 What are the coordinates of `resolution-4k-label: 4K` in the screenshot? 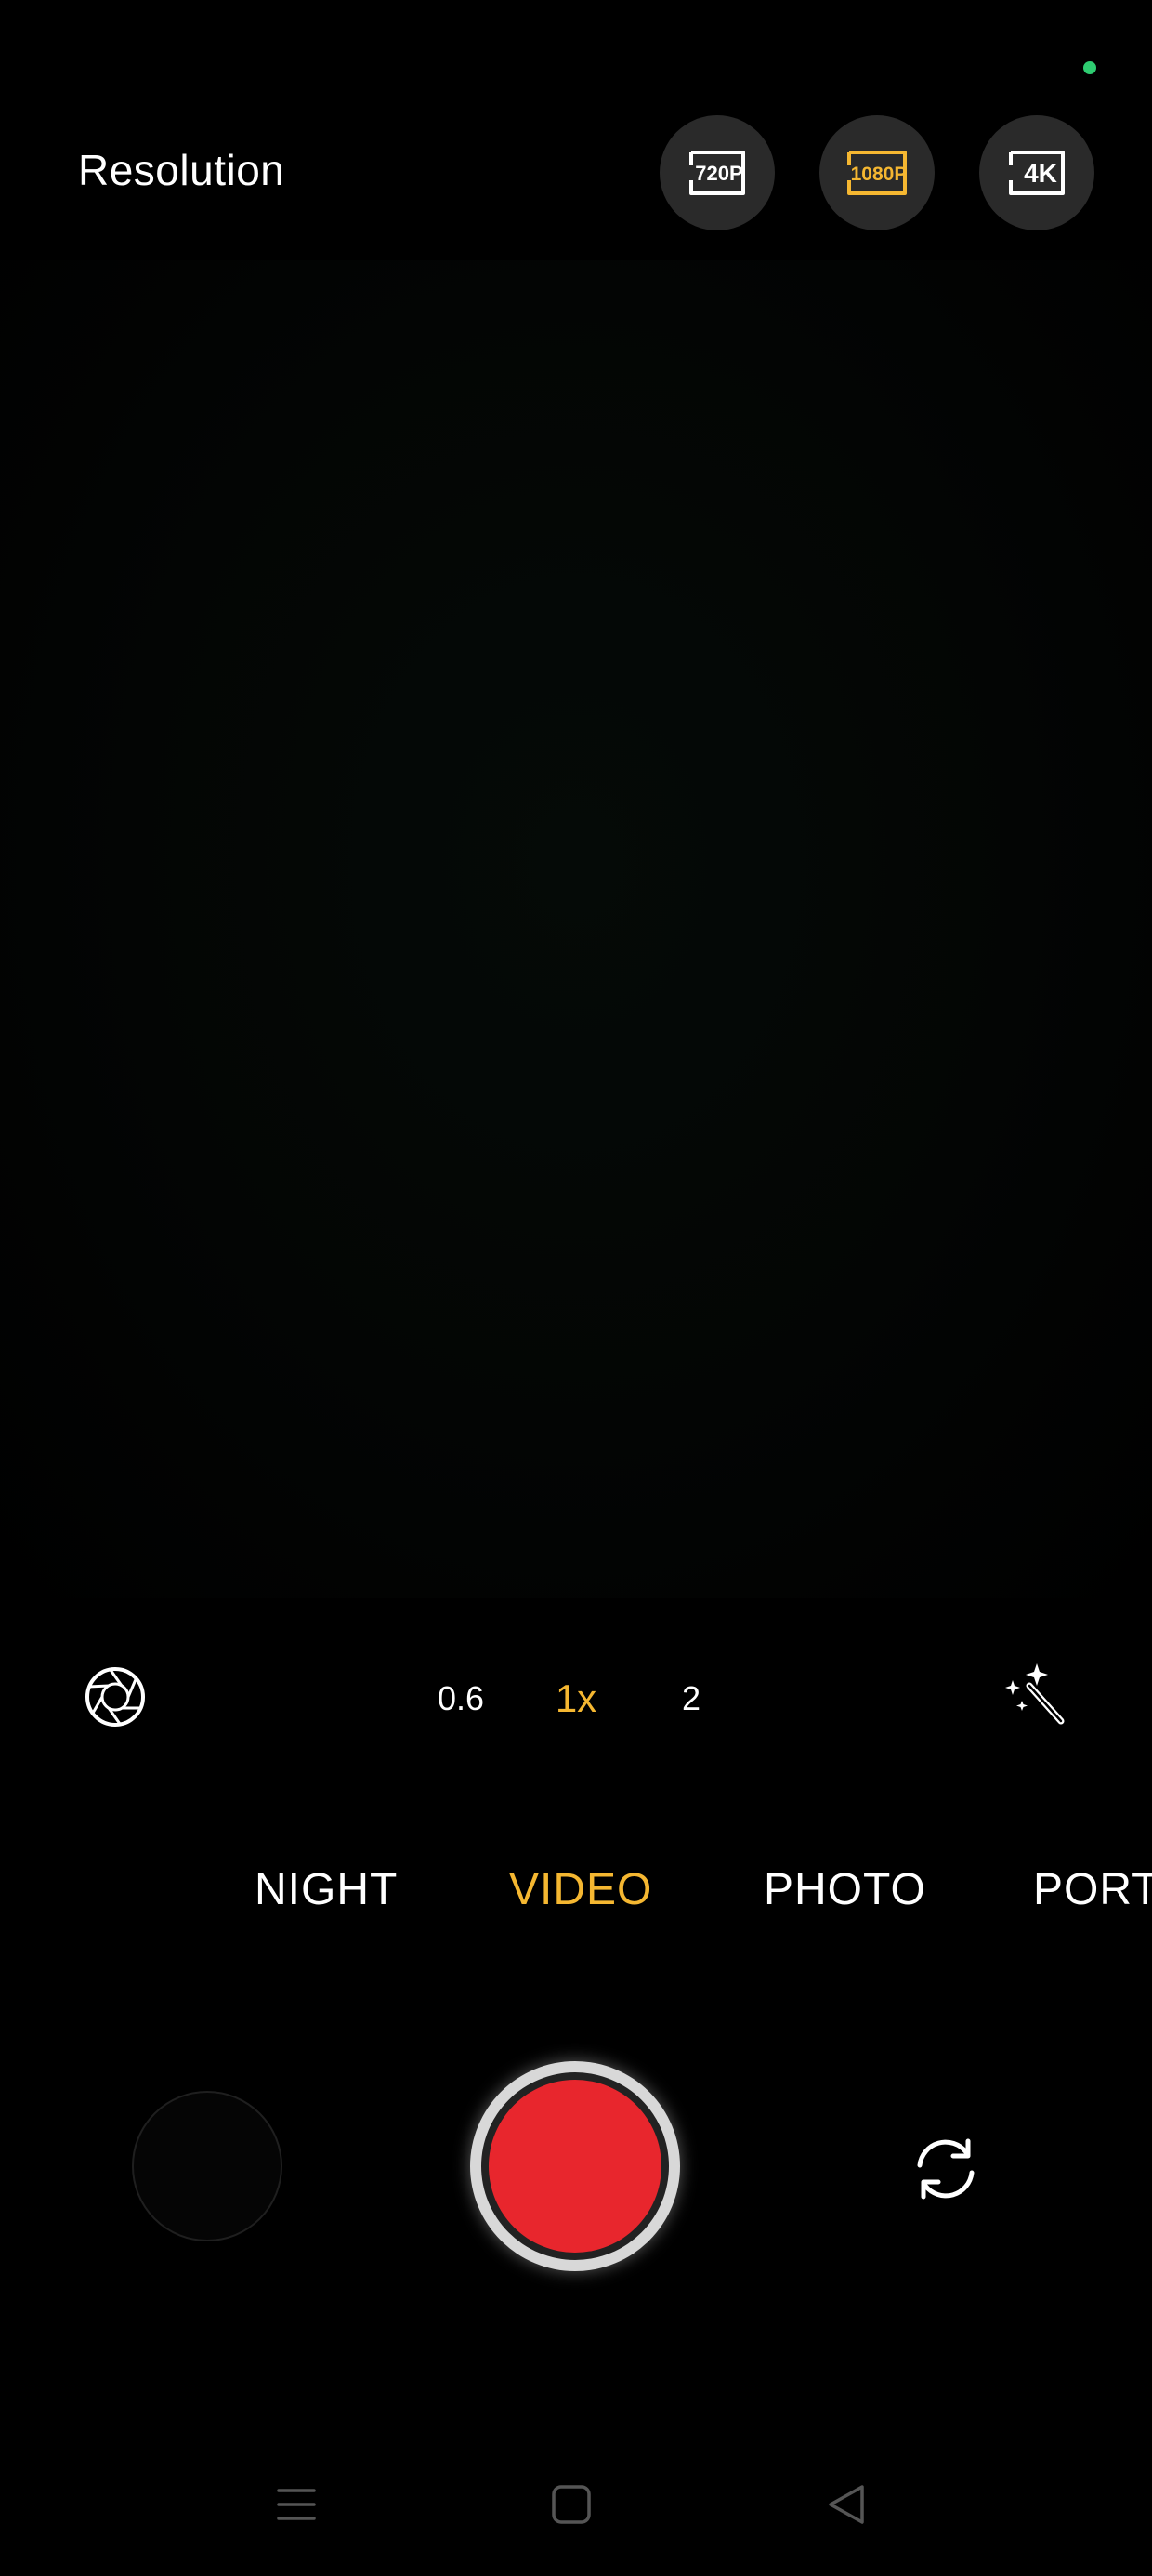 It's located at (1040, 173).